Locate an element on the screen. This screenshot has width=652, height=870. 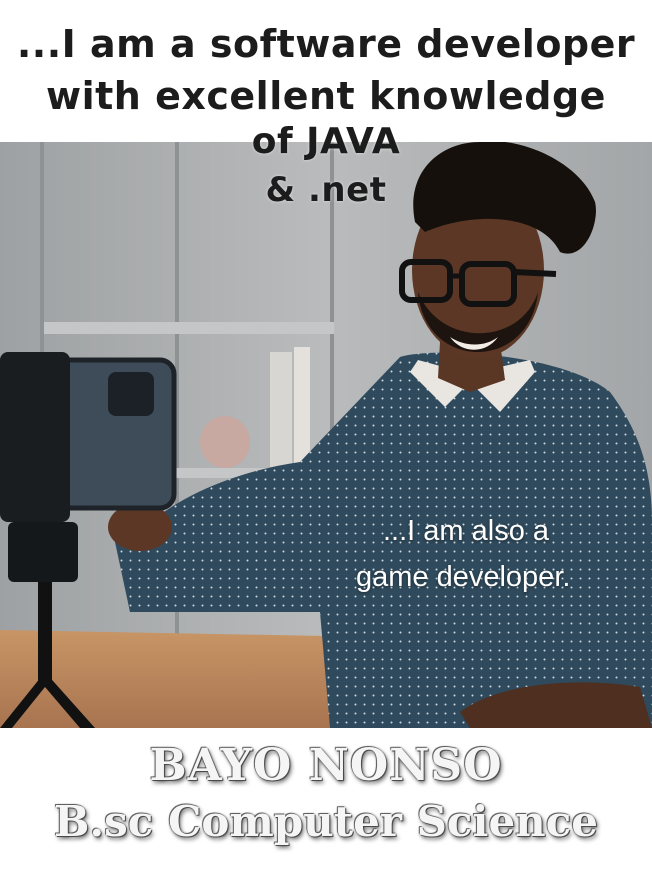
author-name: BAYO NONSO is located at coordinates (326, 765).